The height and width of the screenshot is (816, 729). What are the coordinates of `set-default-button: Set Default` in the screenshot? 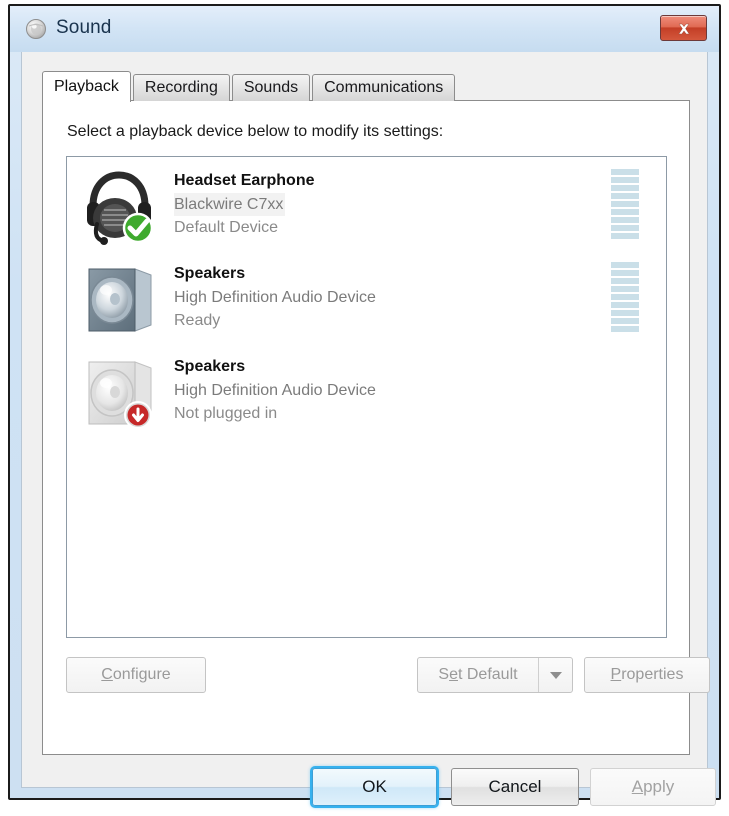 It's located at (478, 675).